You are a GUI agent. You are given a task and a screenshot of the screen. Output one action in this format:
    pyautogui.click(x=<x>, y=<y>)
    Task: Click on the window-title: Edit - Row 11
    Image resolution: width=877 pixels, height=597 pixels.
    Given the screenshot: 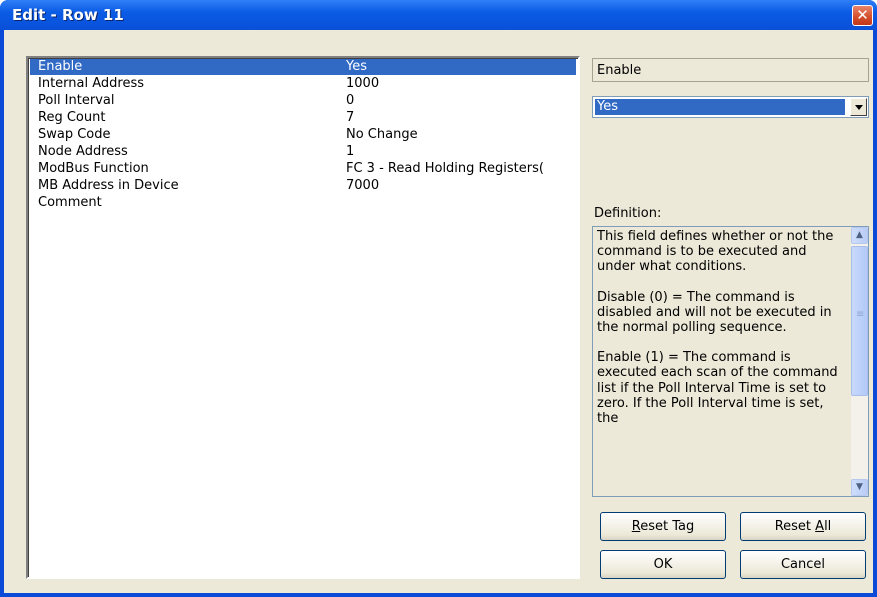 What is the action you would take?
    pyautogui.click(x=68, y=15)
    